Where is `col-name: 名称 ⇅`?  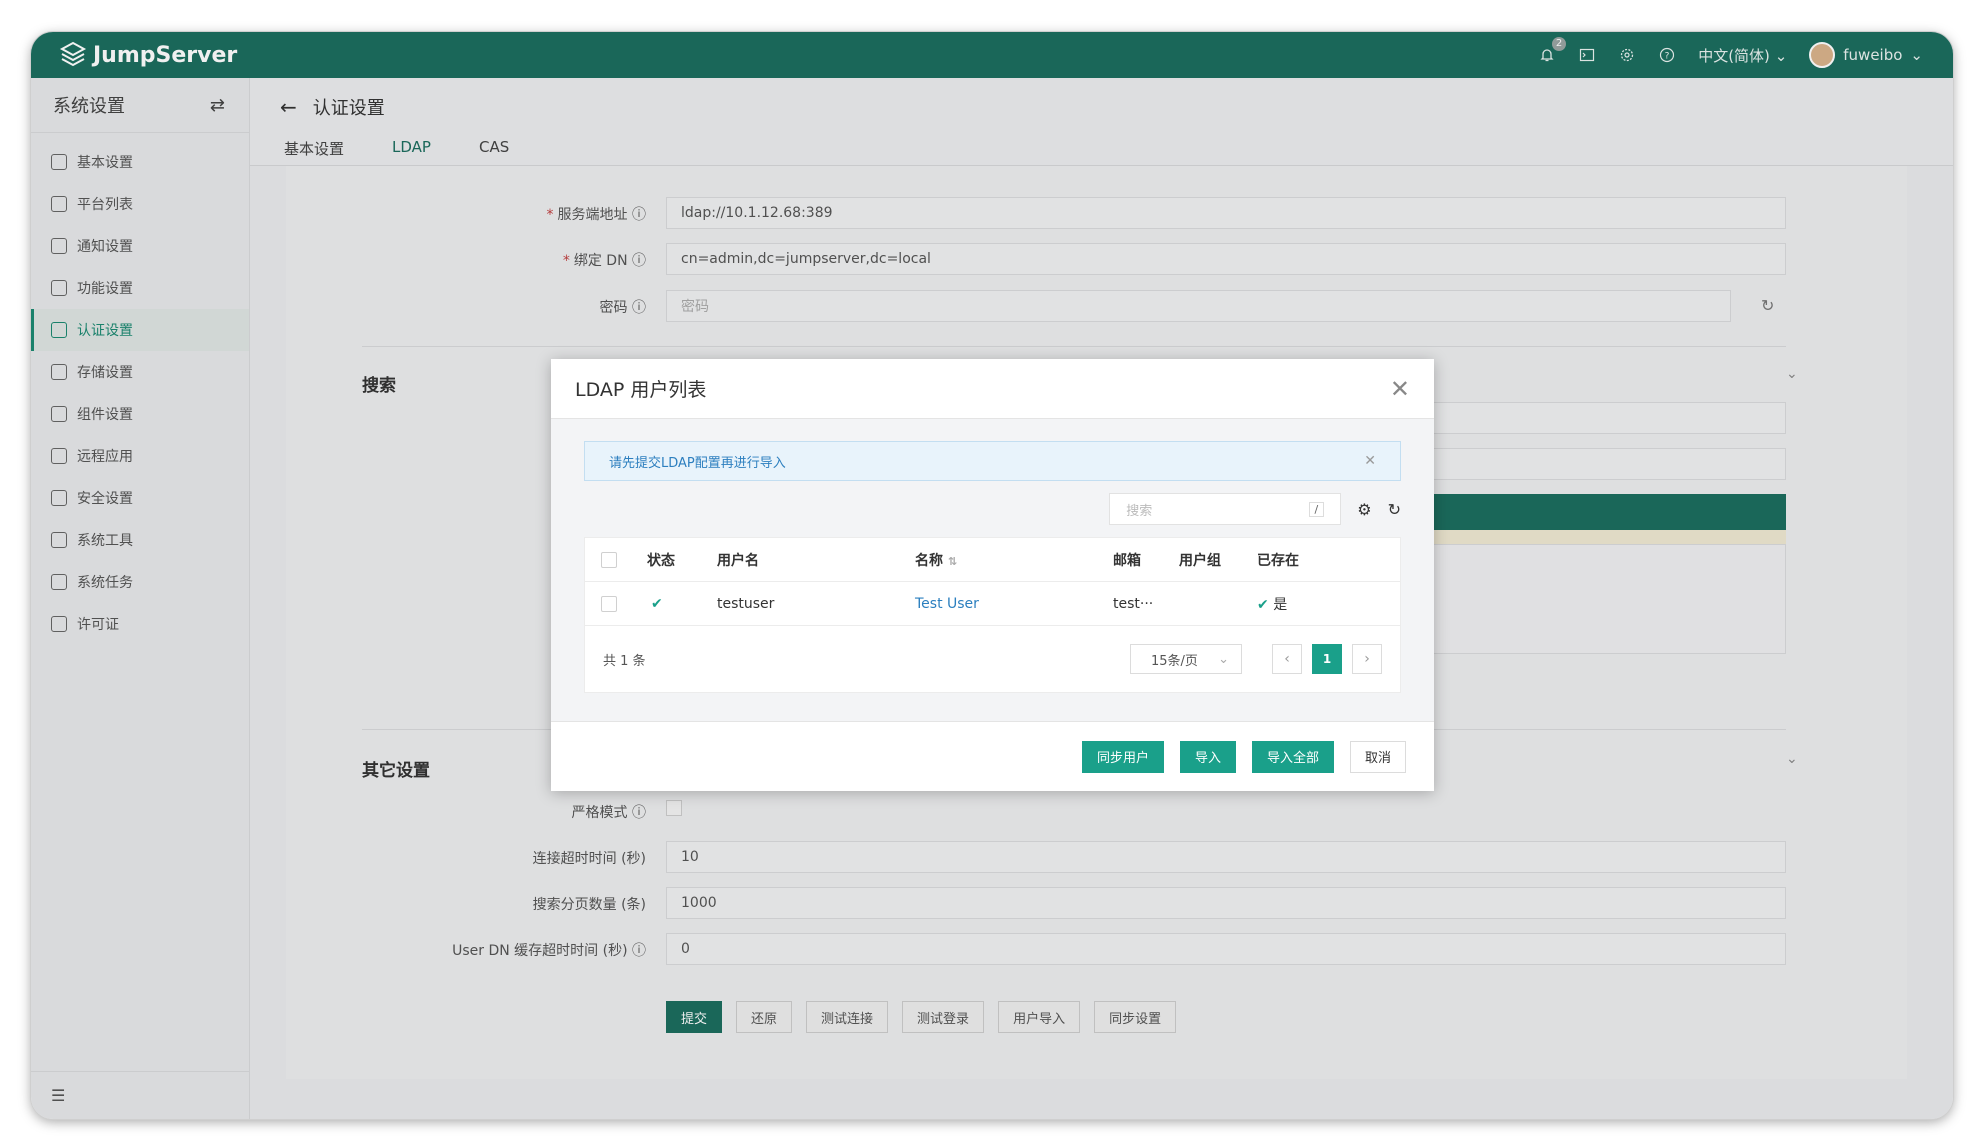 col-name: 名称 ⇅ is located at coordinates (1014, 560).